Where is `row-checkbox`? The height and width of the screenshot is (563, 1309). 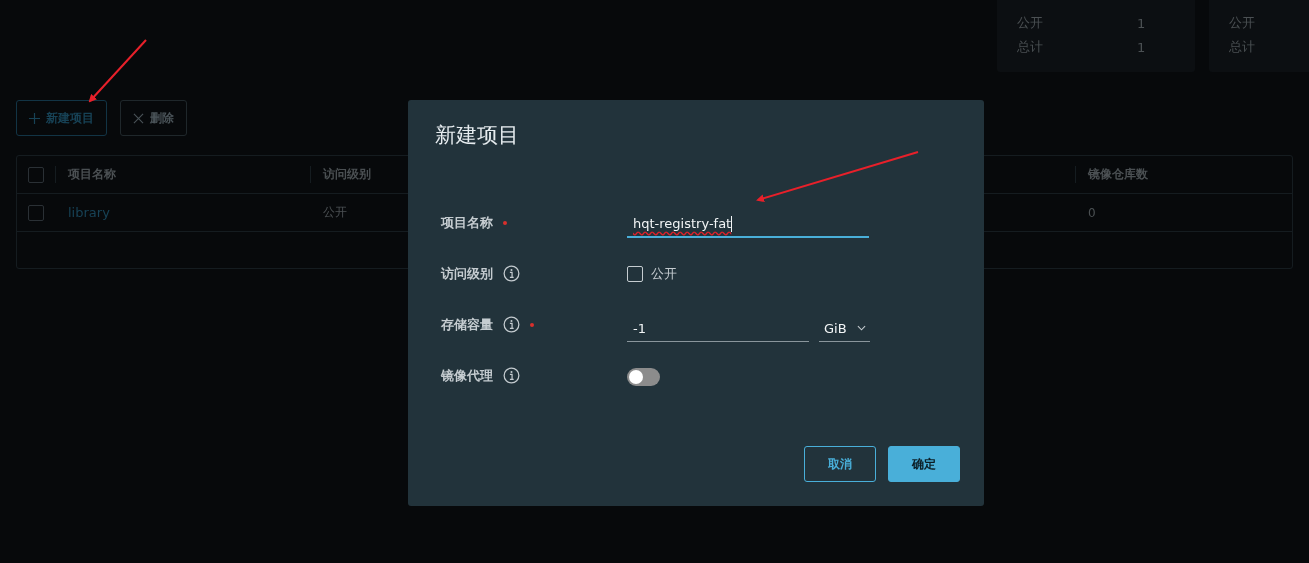
row-checkbox is located at coordinates (36, 212).